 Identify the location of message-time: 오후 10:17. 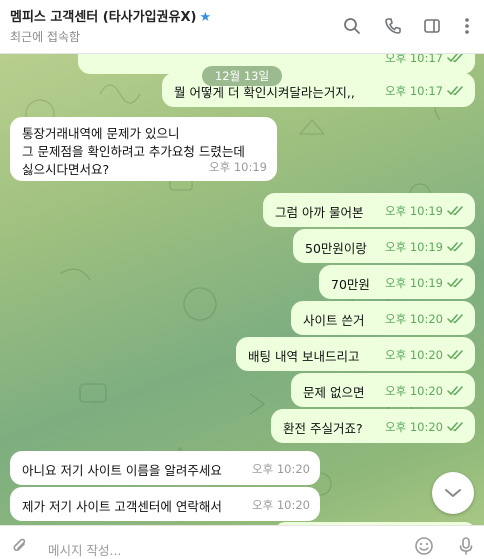
(414, 91).